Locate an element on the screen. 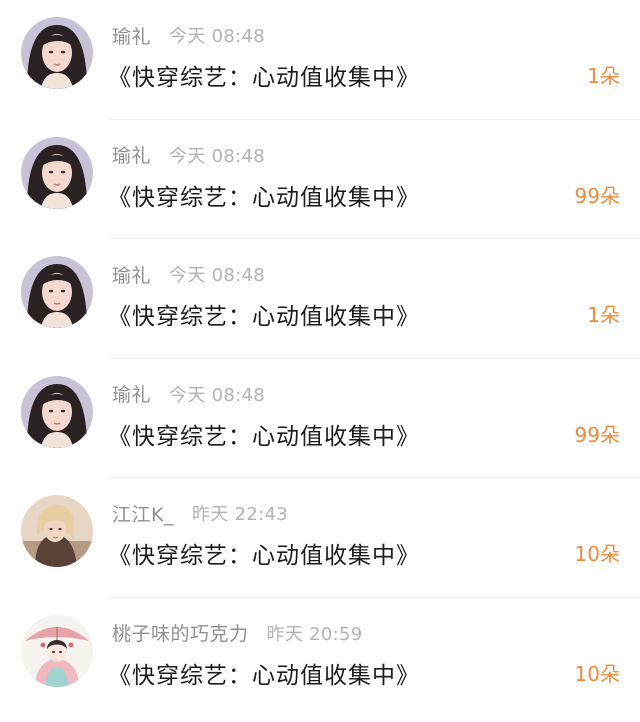 The height and width of the screenshot is (722, 640). avatar-illustrated-girl-umbrella-icon is located at coordinates (57, 650).